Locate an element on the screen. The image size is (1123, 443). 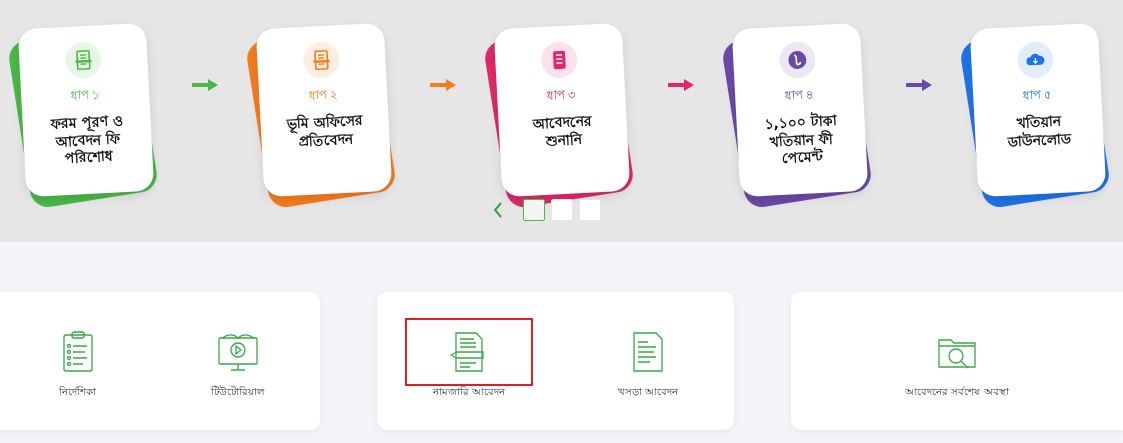
step-label: ধাপ ১ is located at coordinates (85, 95).